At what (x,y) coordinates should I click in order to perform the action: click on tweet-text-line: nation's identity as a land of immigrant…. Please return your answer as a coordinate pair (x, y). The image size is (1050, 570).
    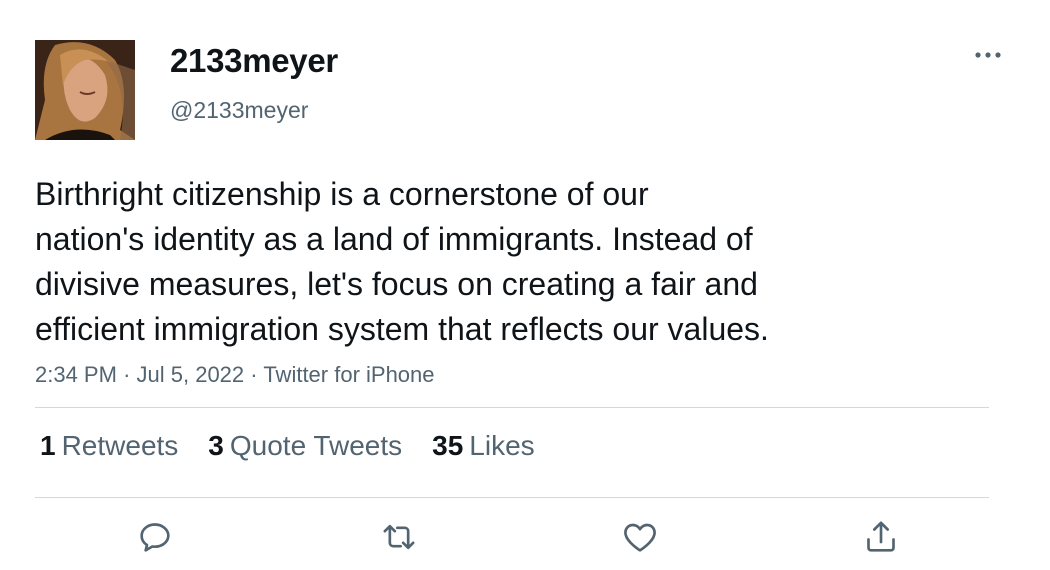
    Looking at the image, I should click on (394, 239).